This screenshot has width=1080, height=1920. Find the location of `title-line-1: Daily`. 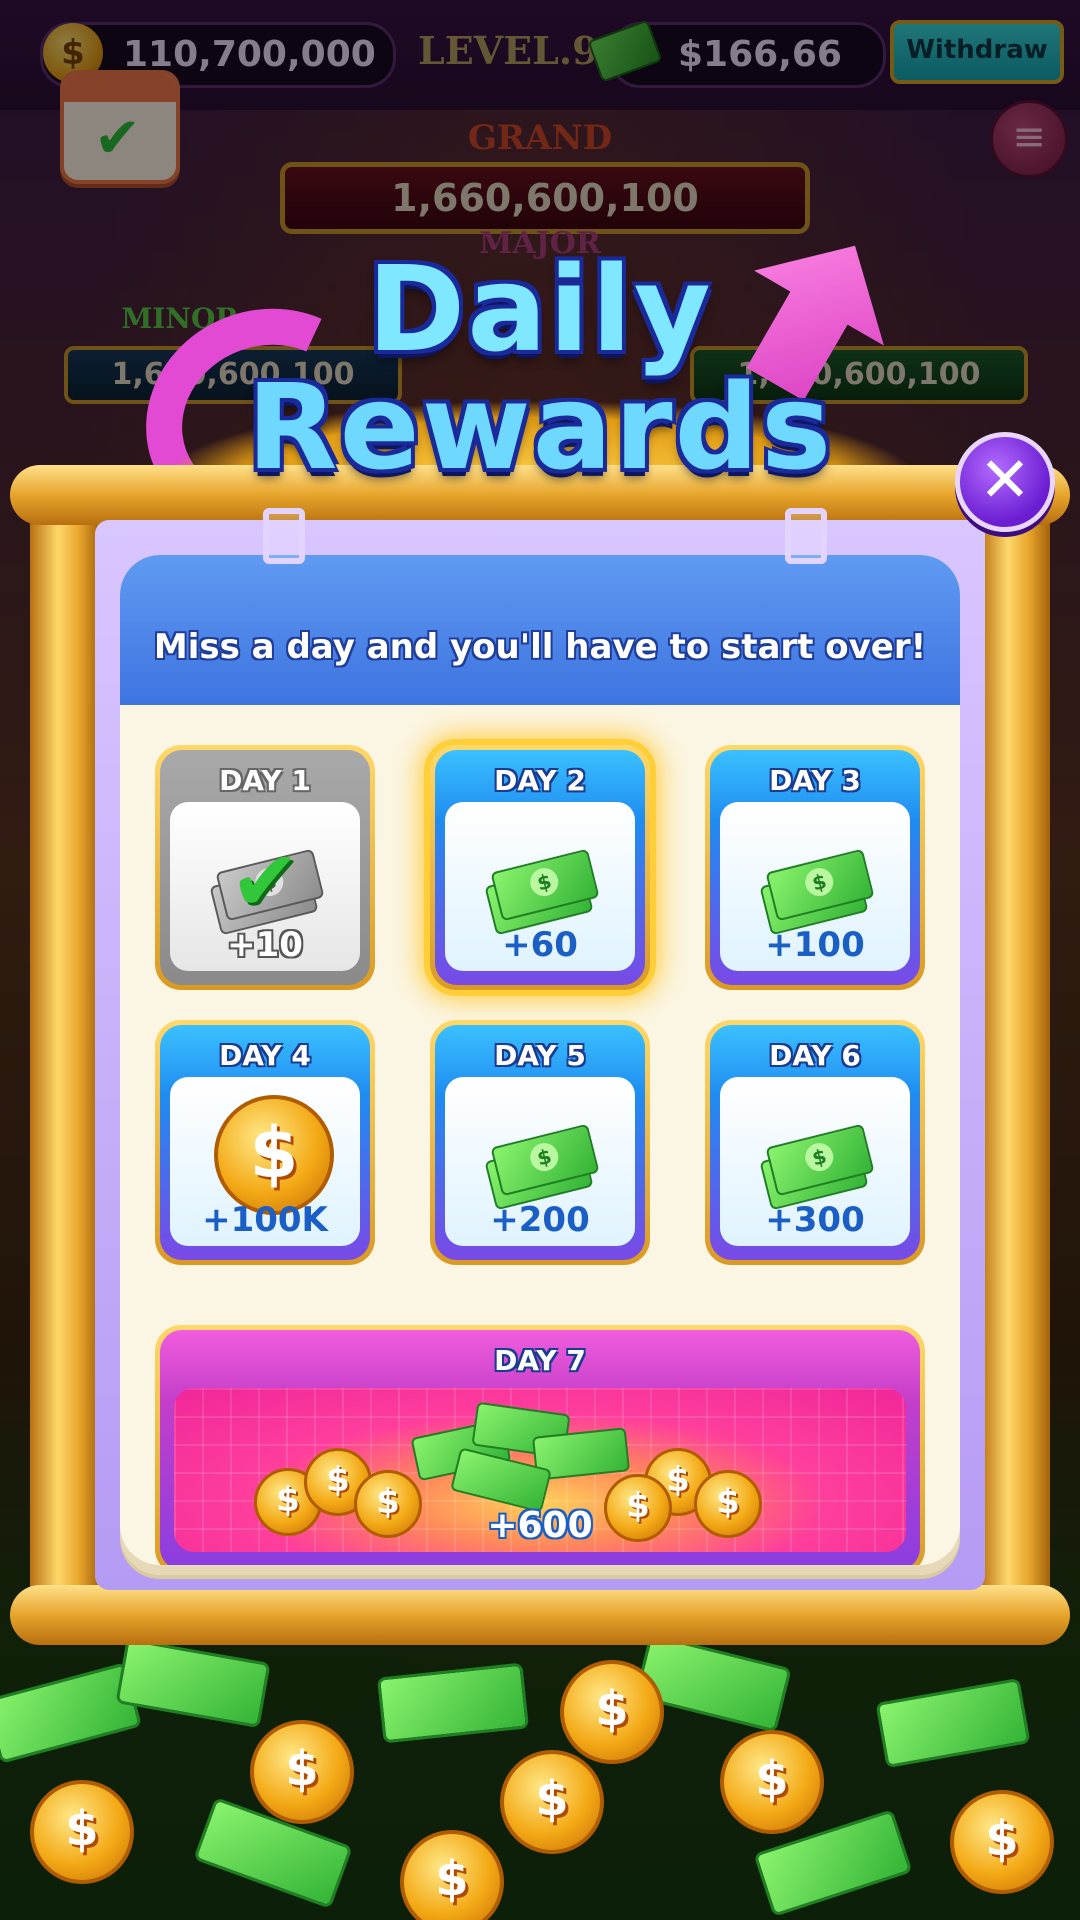

title-line-1: Daily is located at coordinates (540, 309).